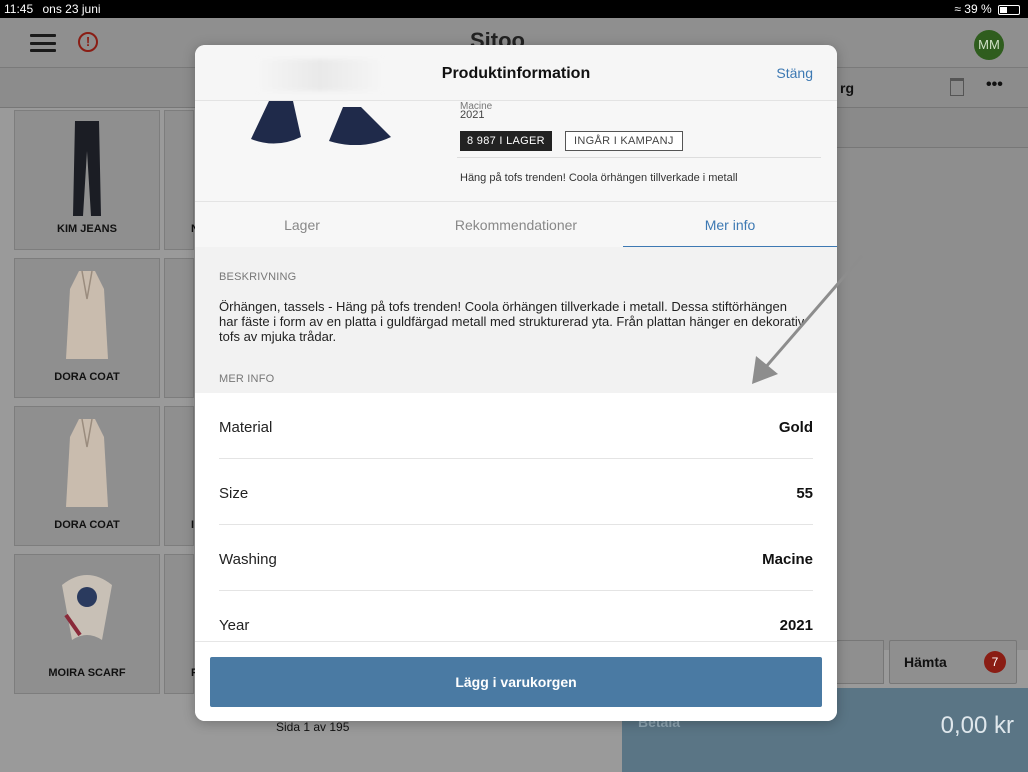 The height and width of the screenshot is (772, 1028). Describe the element at coordinates (795, 427) in the screenshot. I see `attribute-value: Gold` at that location.